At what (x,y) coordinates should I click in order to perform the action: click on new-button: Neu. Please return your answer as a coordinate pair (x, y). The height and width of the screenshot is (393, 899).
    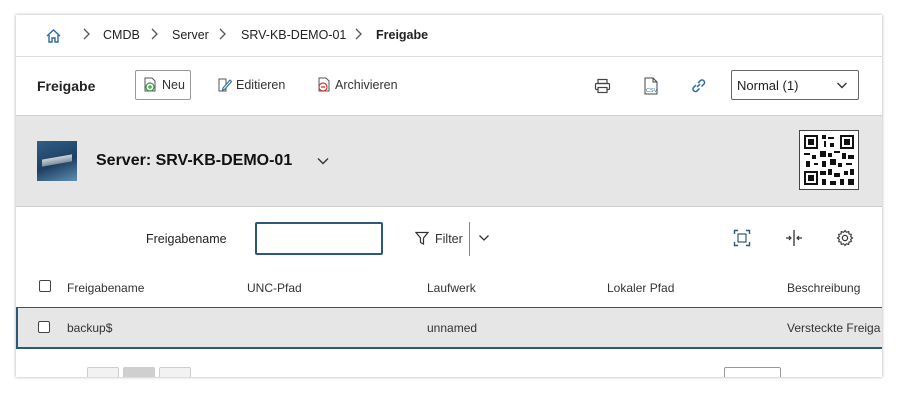
    Looking at the image, I should click on (163, 85).